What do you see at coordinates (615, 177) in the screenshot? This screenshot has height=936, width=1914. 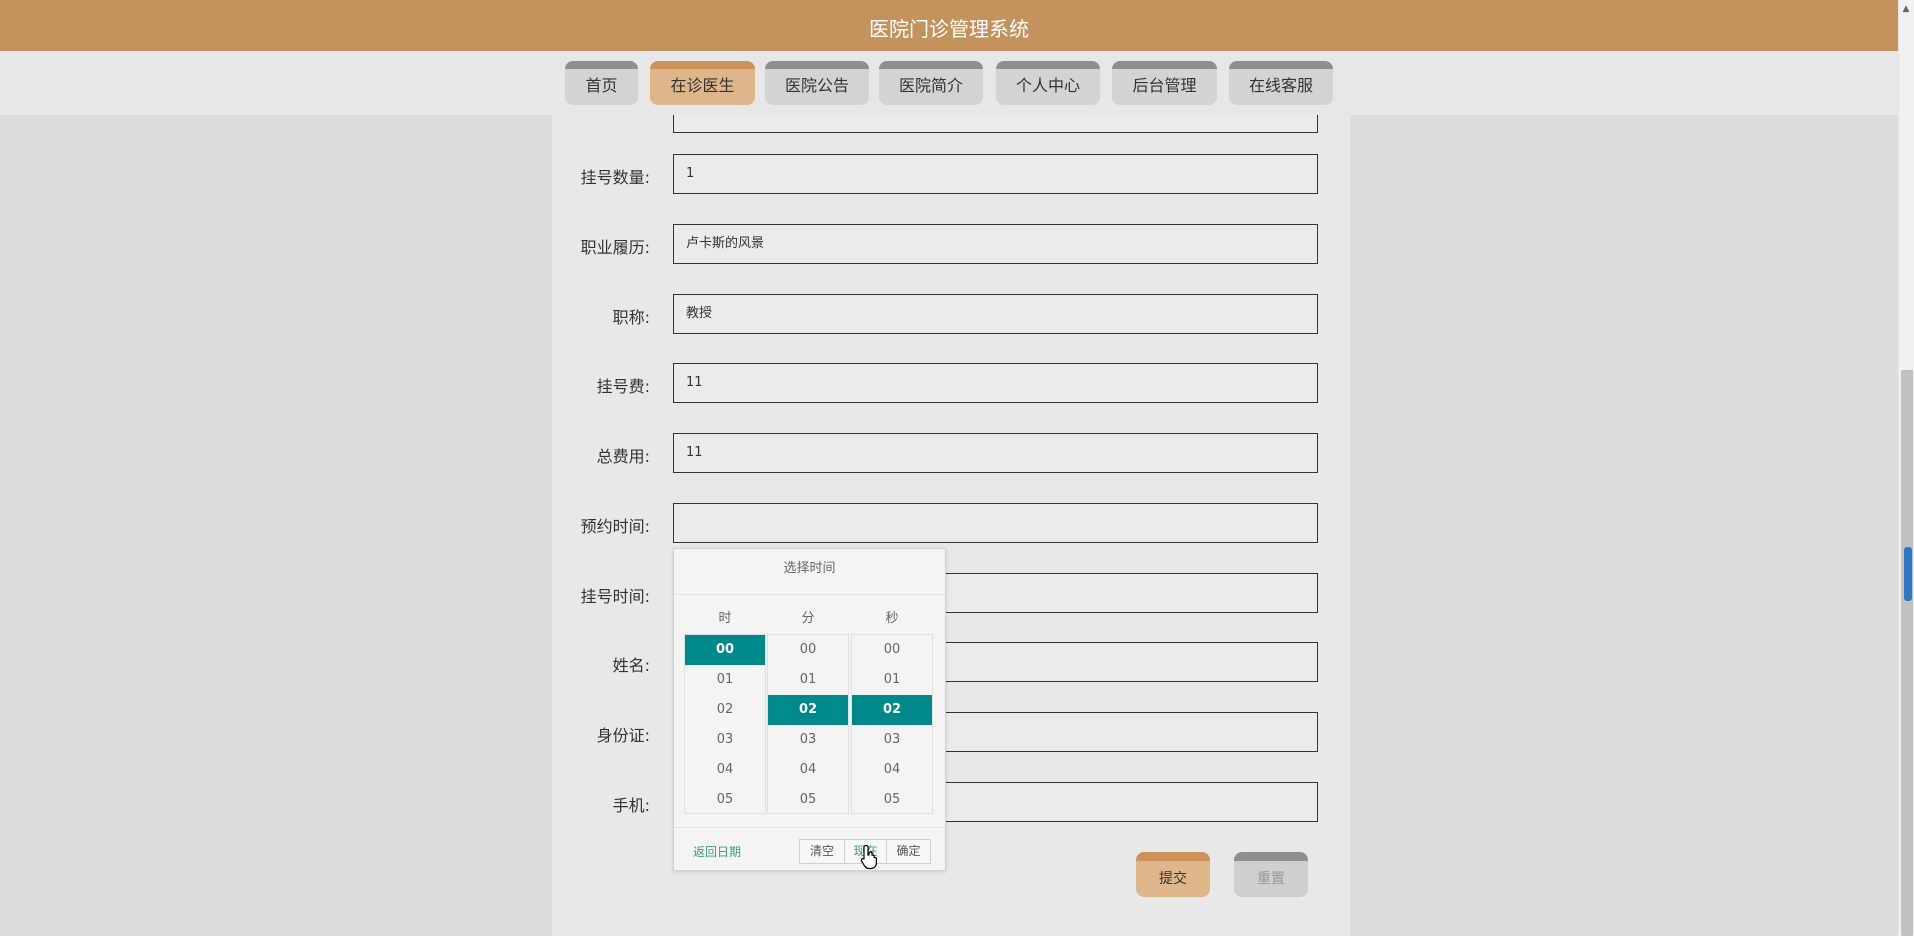 I see `field-label: 挂号数量:` at bounding box center [615, 177].